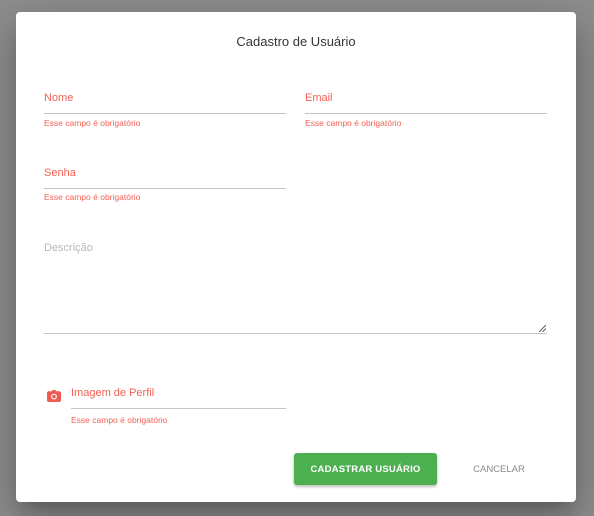 This screenshot has width=594, height=516. Describe the element at coordinates (178, 408) in the screenshot. I see `profile-image-underline` at that location.